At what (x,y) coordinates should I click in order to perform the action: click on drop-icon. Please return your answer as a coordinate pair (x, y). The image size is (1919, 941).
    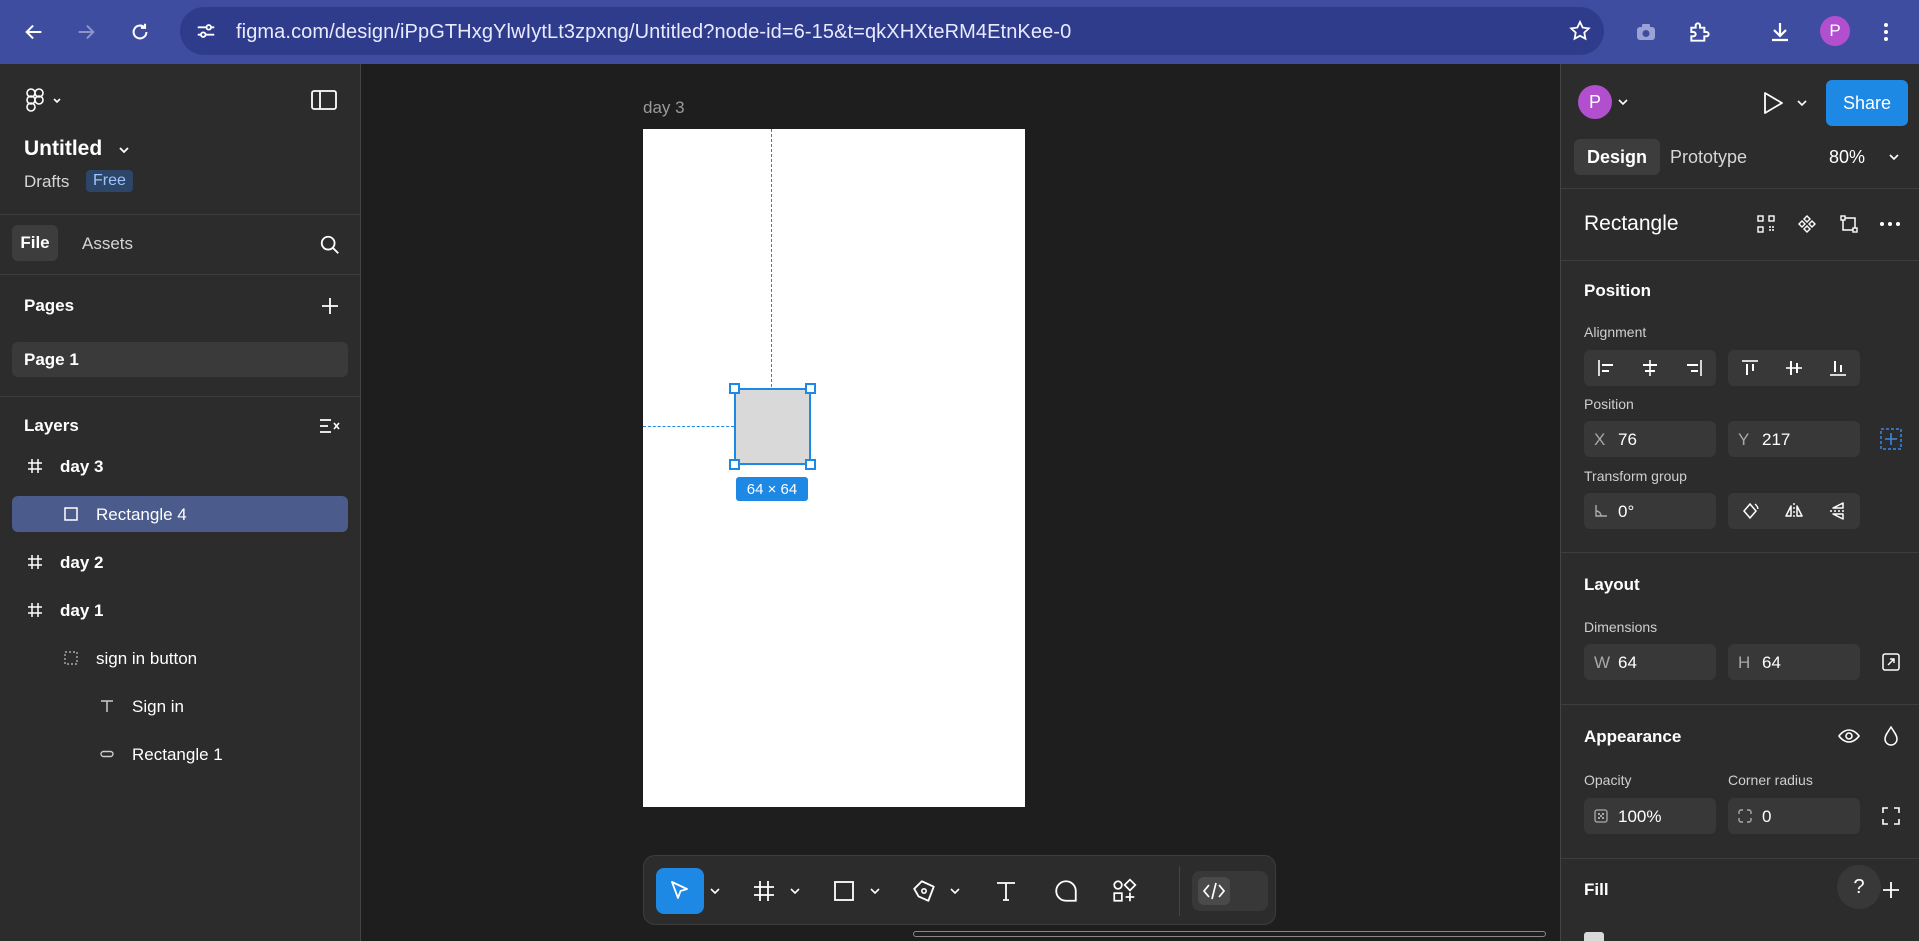
    Looking at the image, I should click on (1891, 736).